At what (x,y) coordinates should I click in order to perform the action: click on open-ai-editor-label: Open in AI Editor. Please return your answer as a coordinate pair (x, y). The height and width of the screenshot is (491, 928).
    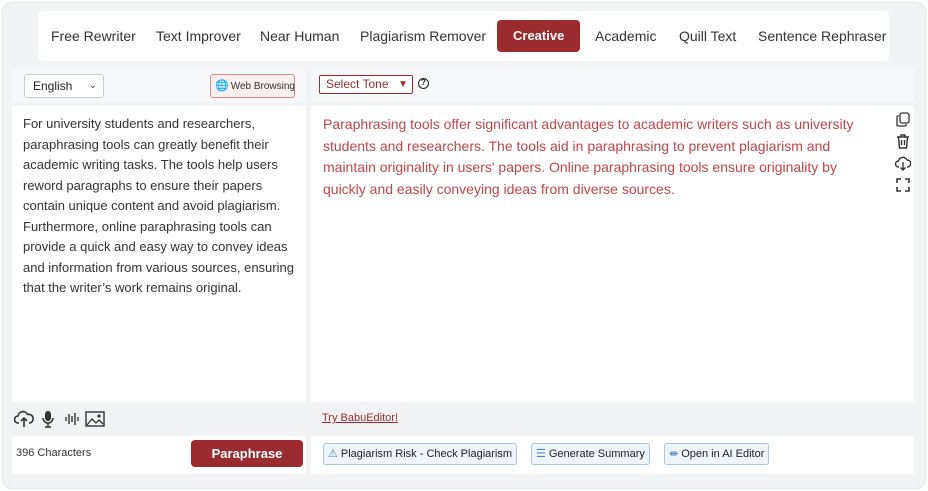
    Looking at the image, I should click on (723, 454).